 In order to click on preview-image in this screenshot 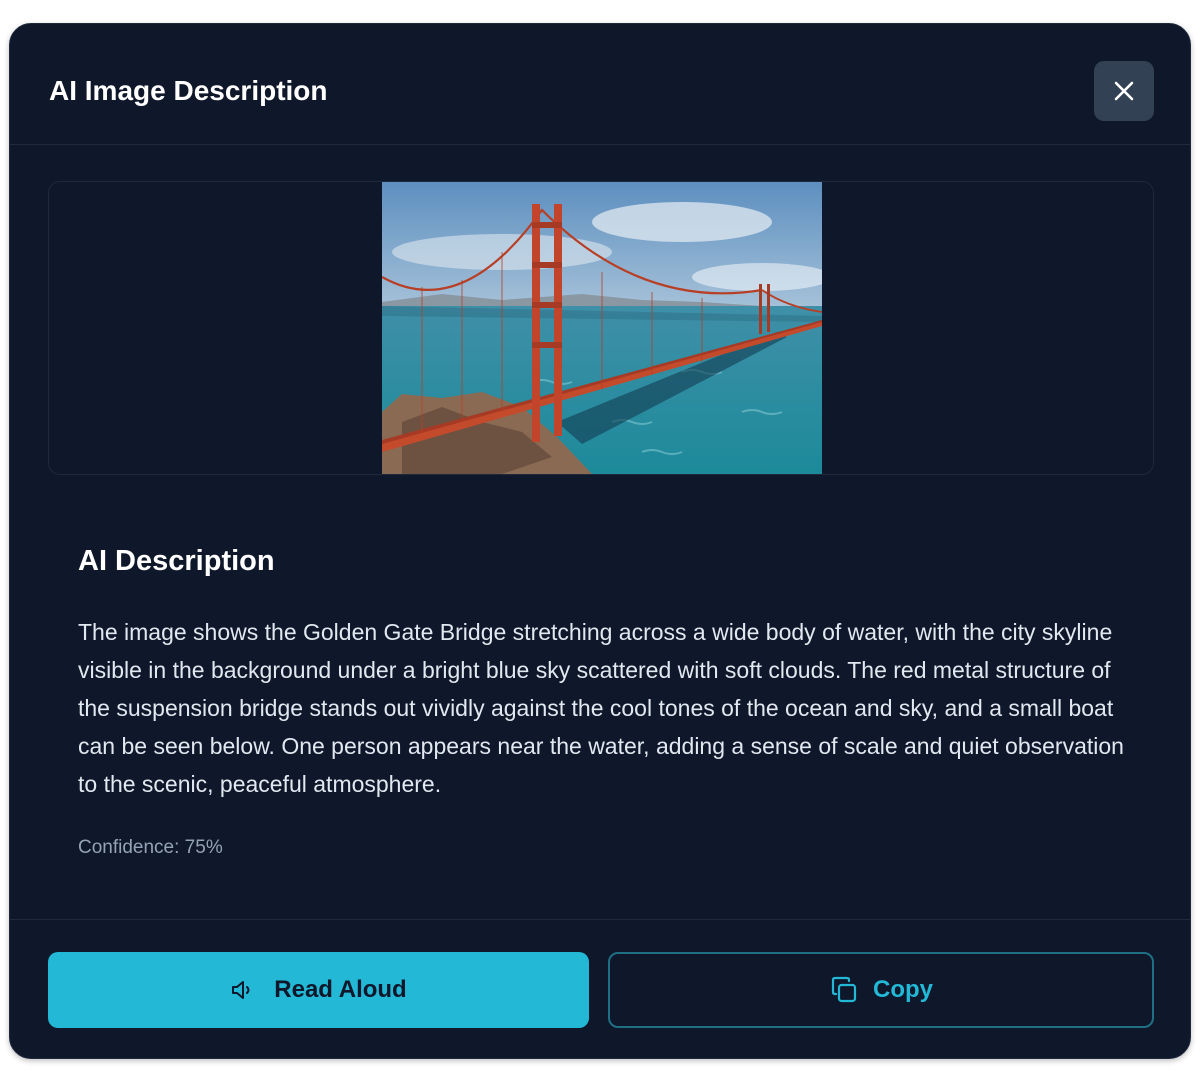, I will do `click(602, 328)`.